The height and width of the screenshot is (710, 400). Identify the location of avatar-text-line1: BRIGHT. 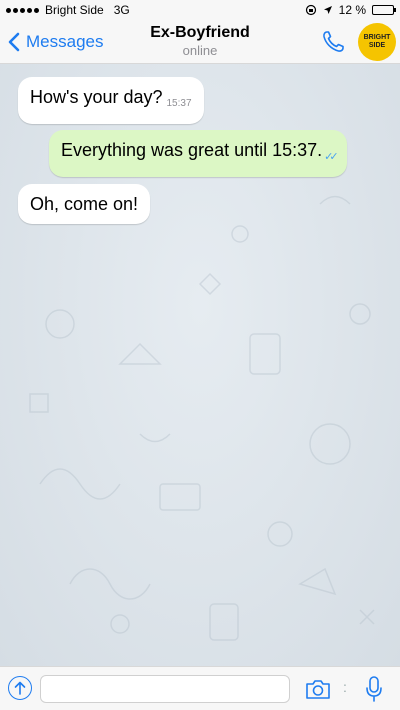
(377, 37).